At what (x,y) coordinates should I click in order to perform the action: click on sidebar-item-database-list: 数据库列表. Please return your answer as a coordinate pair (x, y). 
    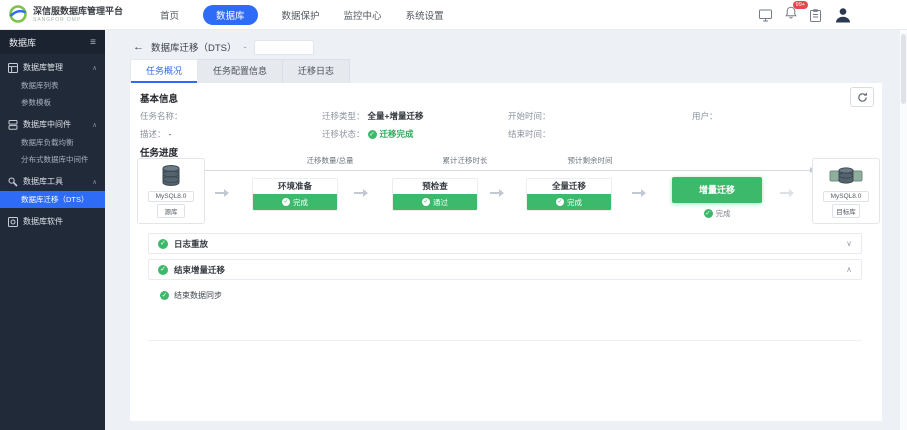
    Looking at the image, I should click on (52, 85).